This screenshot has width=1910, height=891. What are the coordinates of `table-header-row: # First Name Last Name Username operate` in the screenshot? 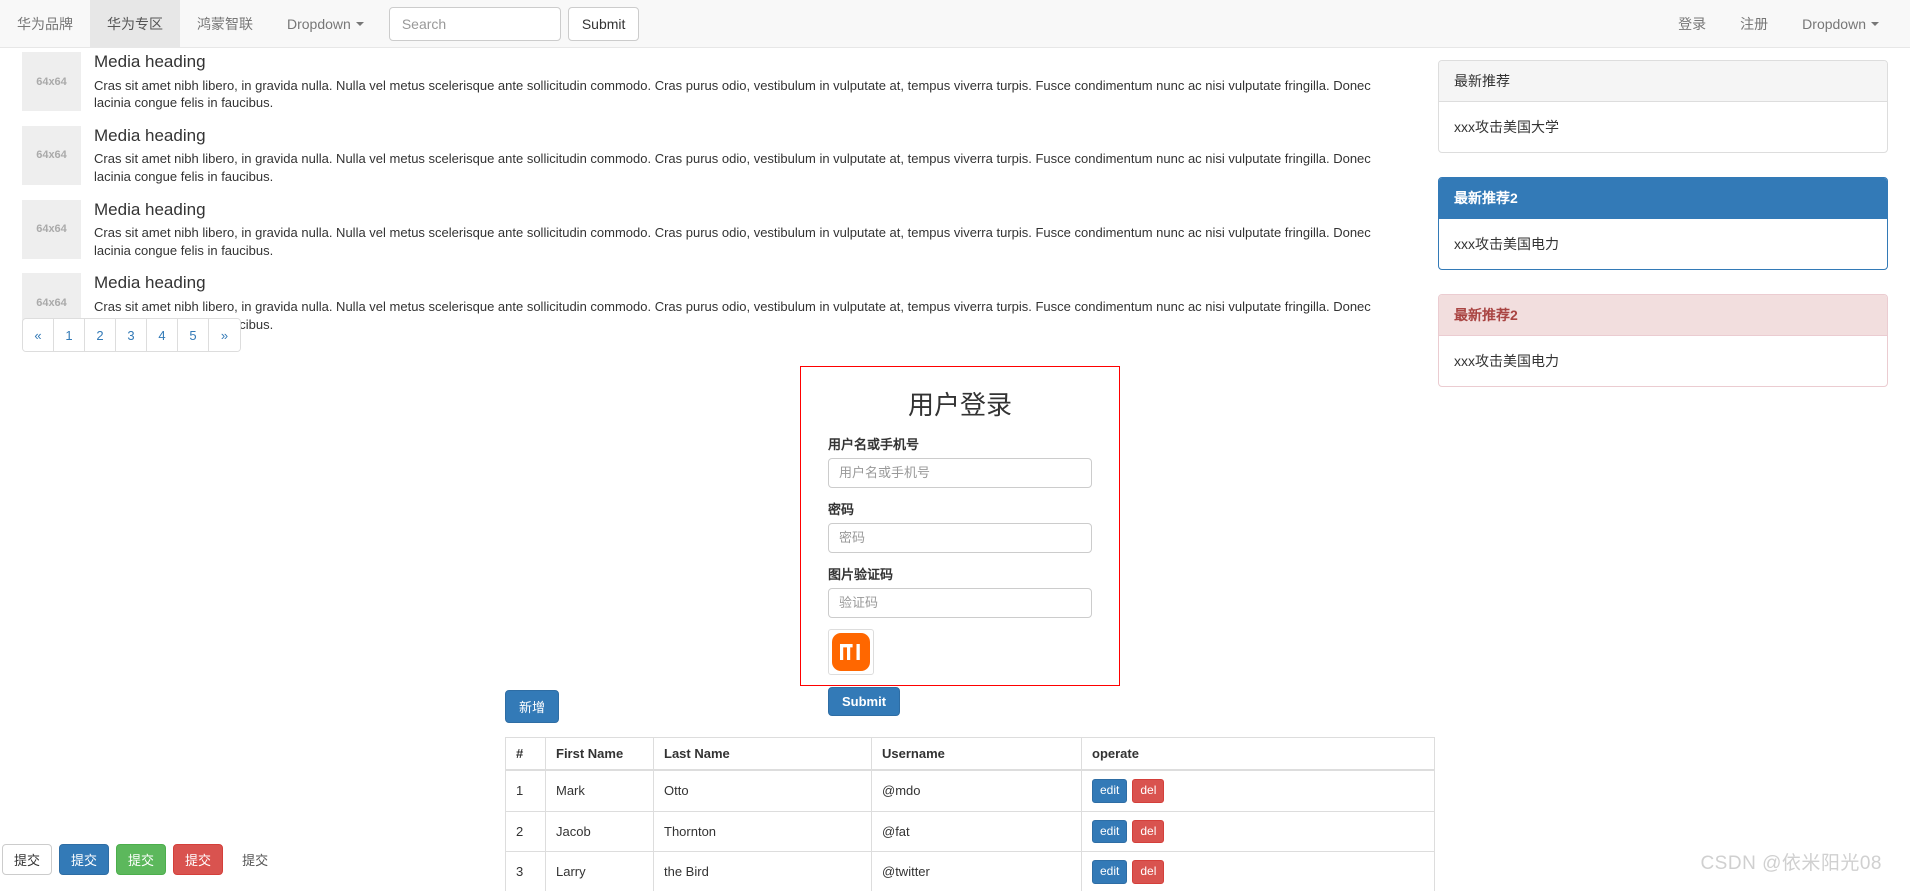 It's located at (970, 754).